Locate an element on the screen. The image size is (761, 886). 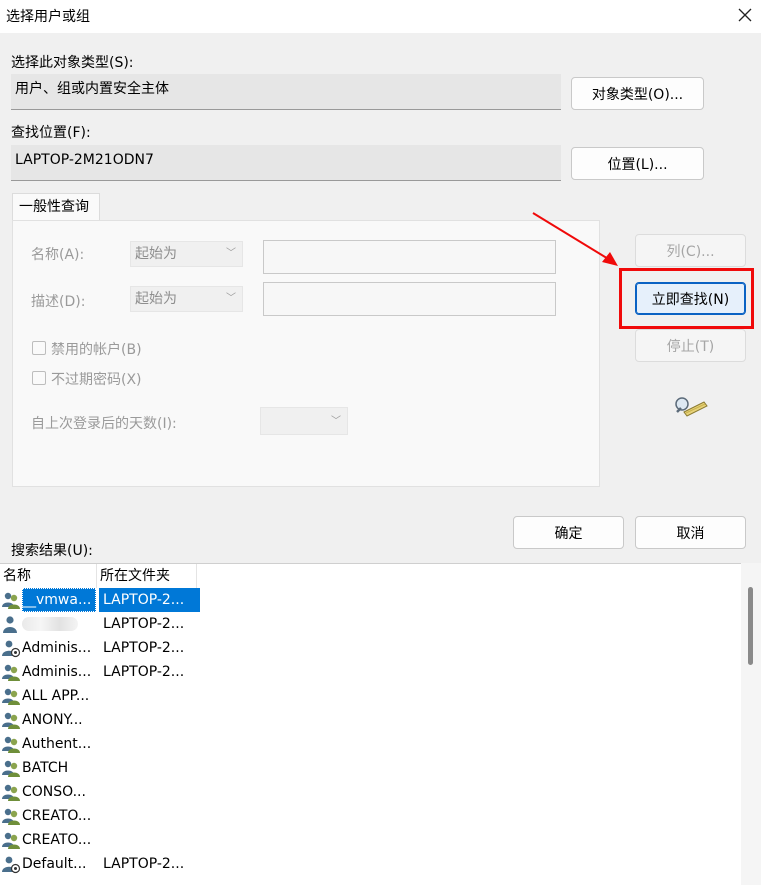
result-name: BATCH is located at coordinates (45, 768).